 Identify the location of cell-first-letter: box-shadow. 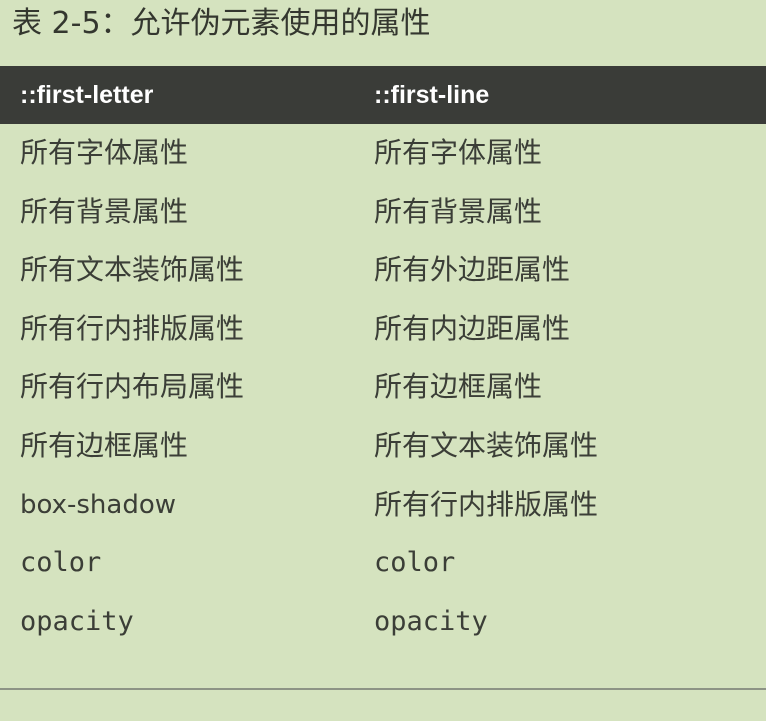
(98, 504).